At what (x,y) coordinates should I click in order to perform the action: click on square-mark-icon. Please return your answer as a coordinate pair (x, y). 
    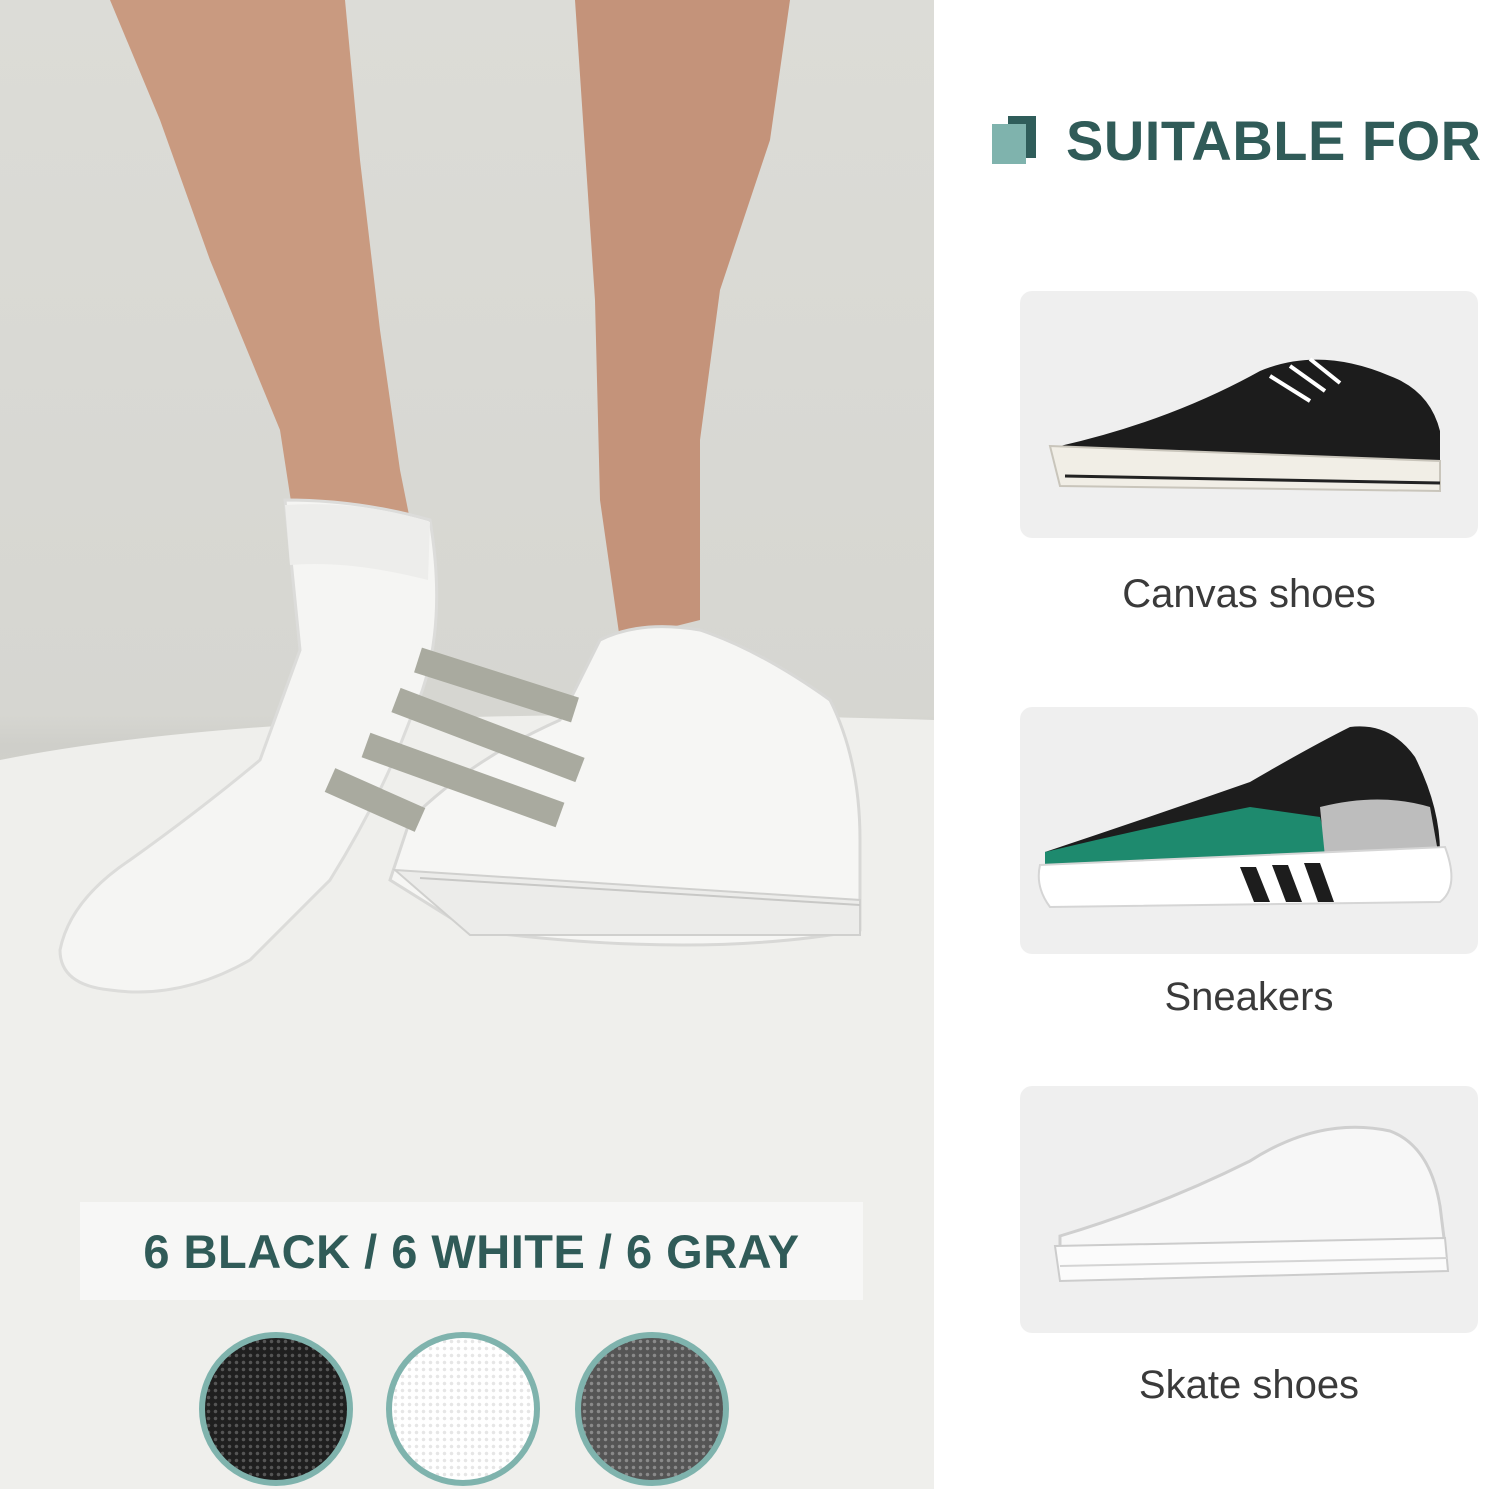
    Looking at the image, I should click on (1016, 140).